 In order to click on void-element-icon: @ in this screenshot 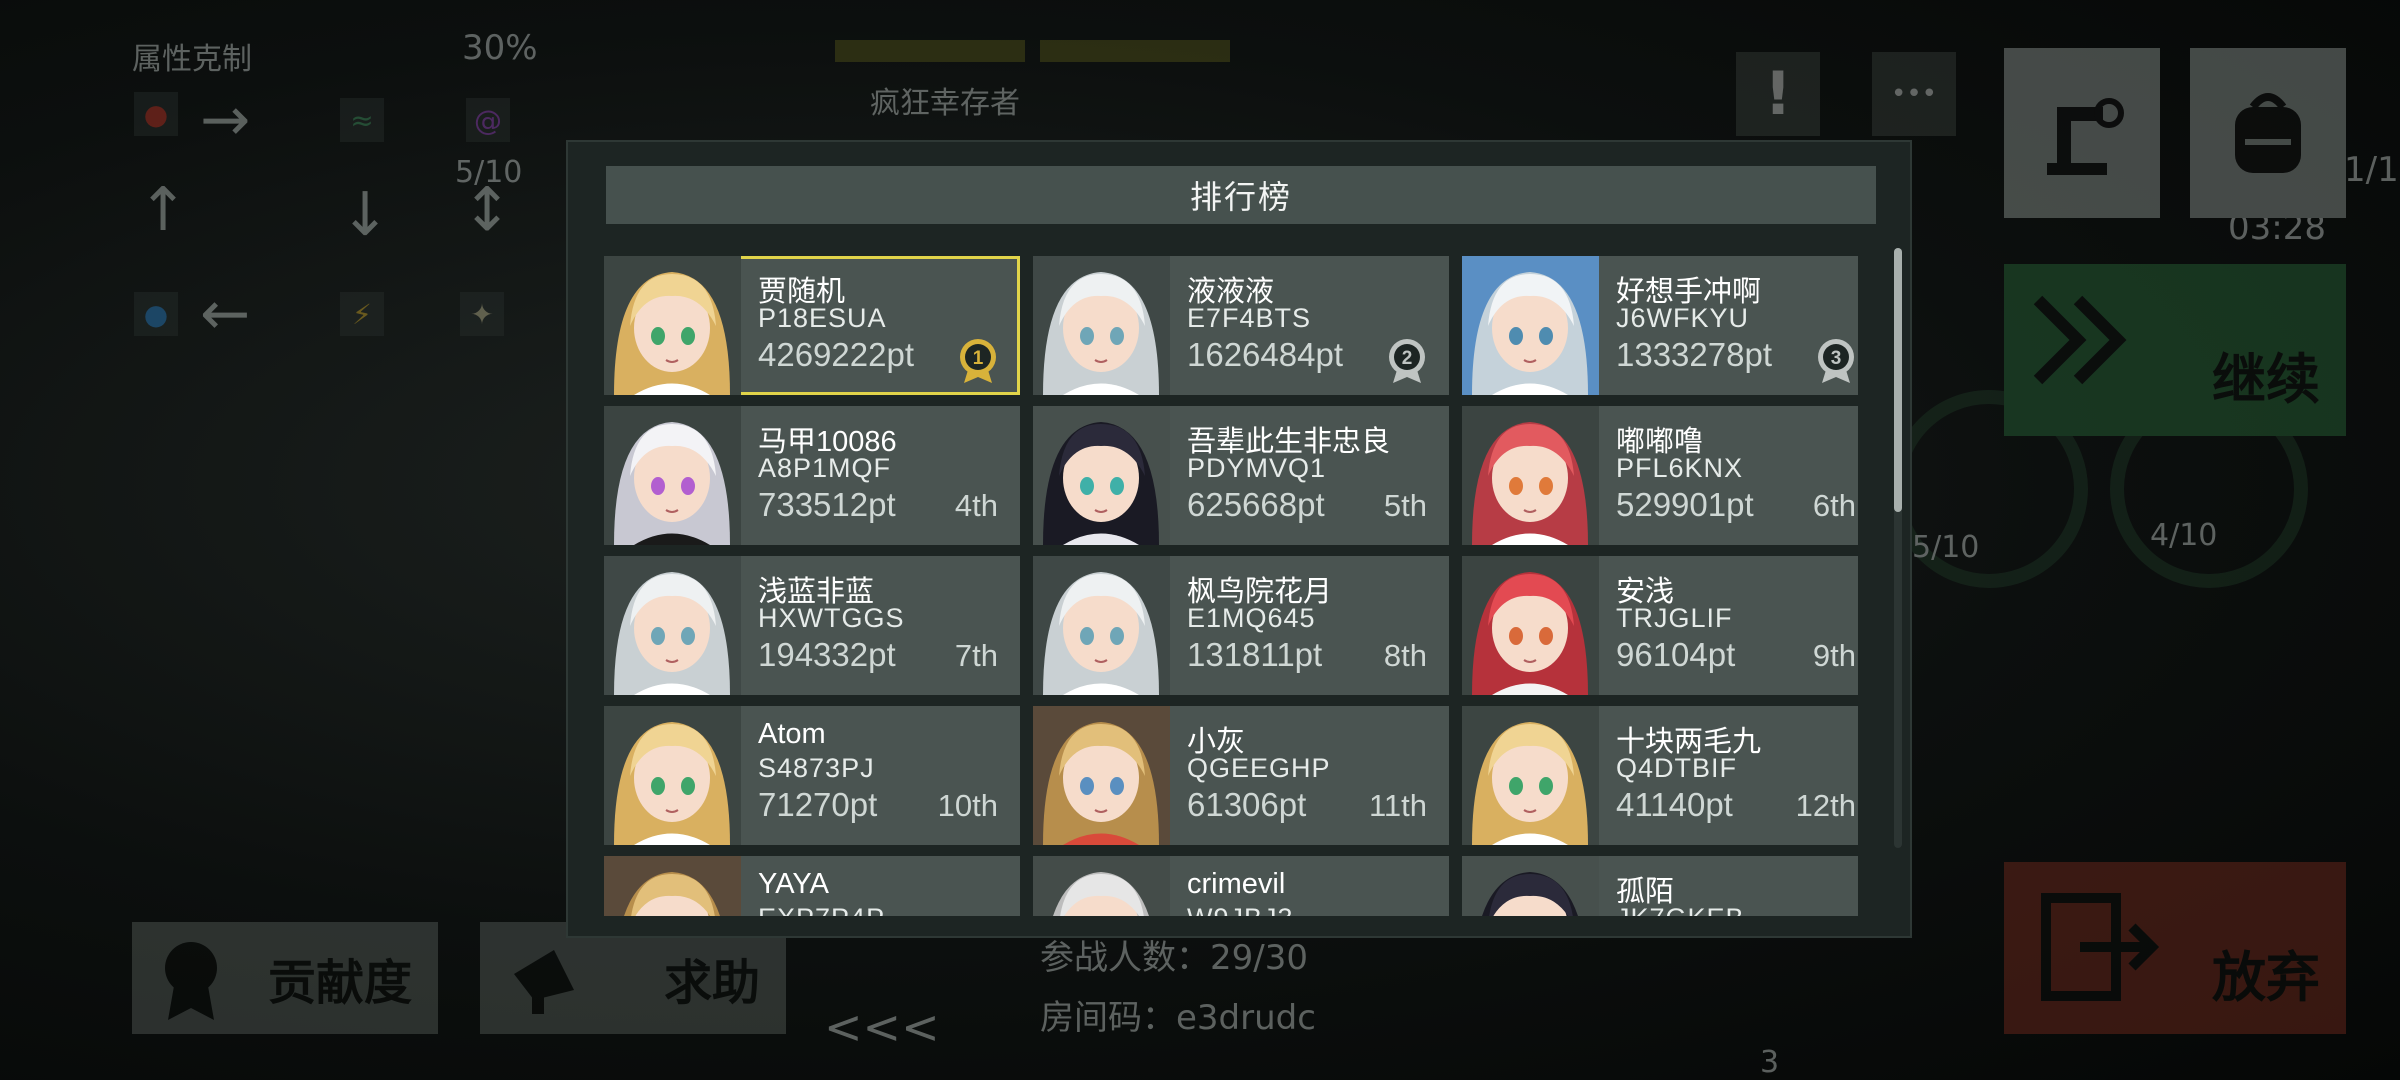, I will do `click(488, 120)`.